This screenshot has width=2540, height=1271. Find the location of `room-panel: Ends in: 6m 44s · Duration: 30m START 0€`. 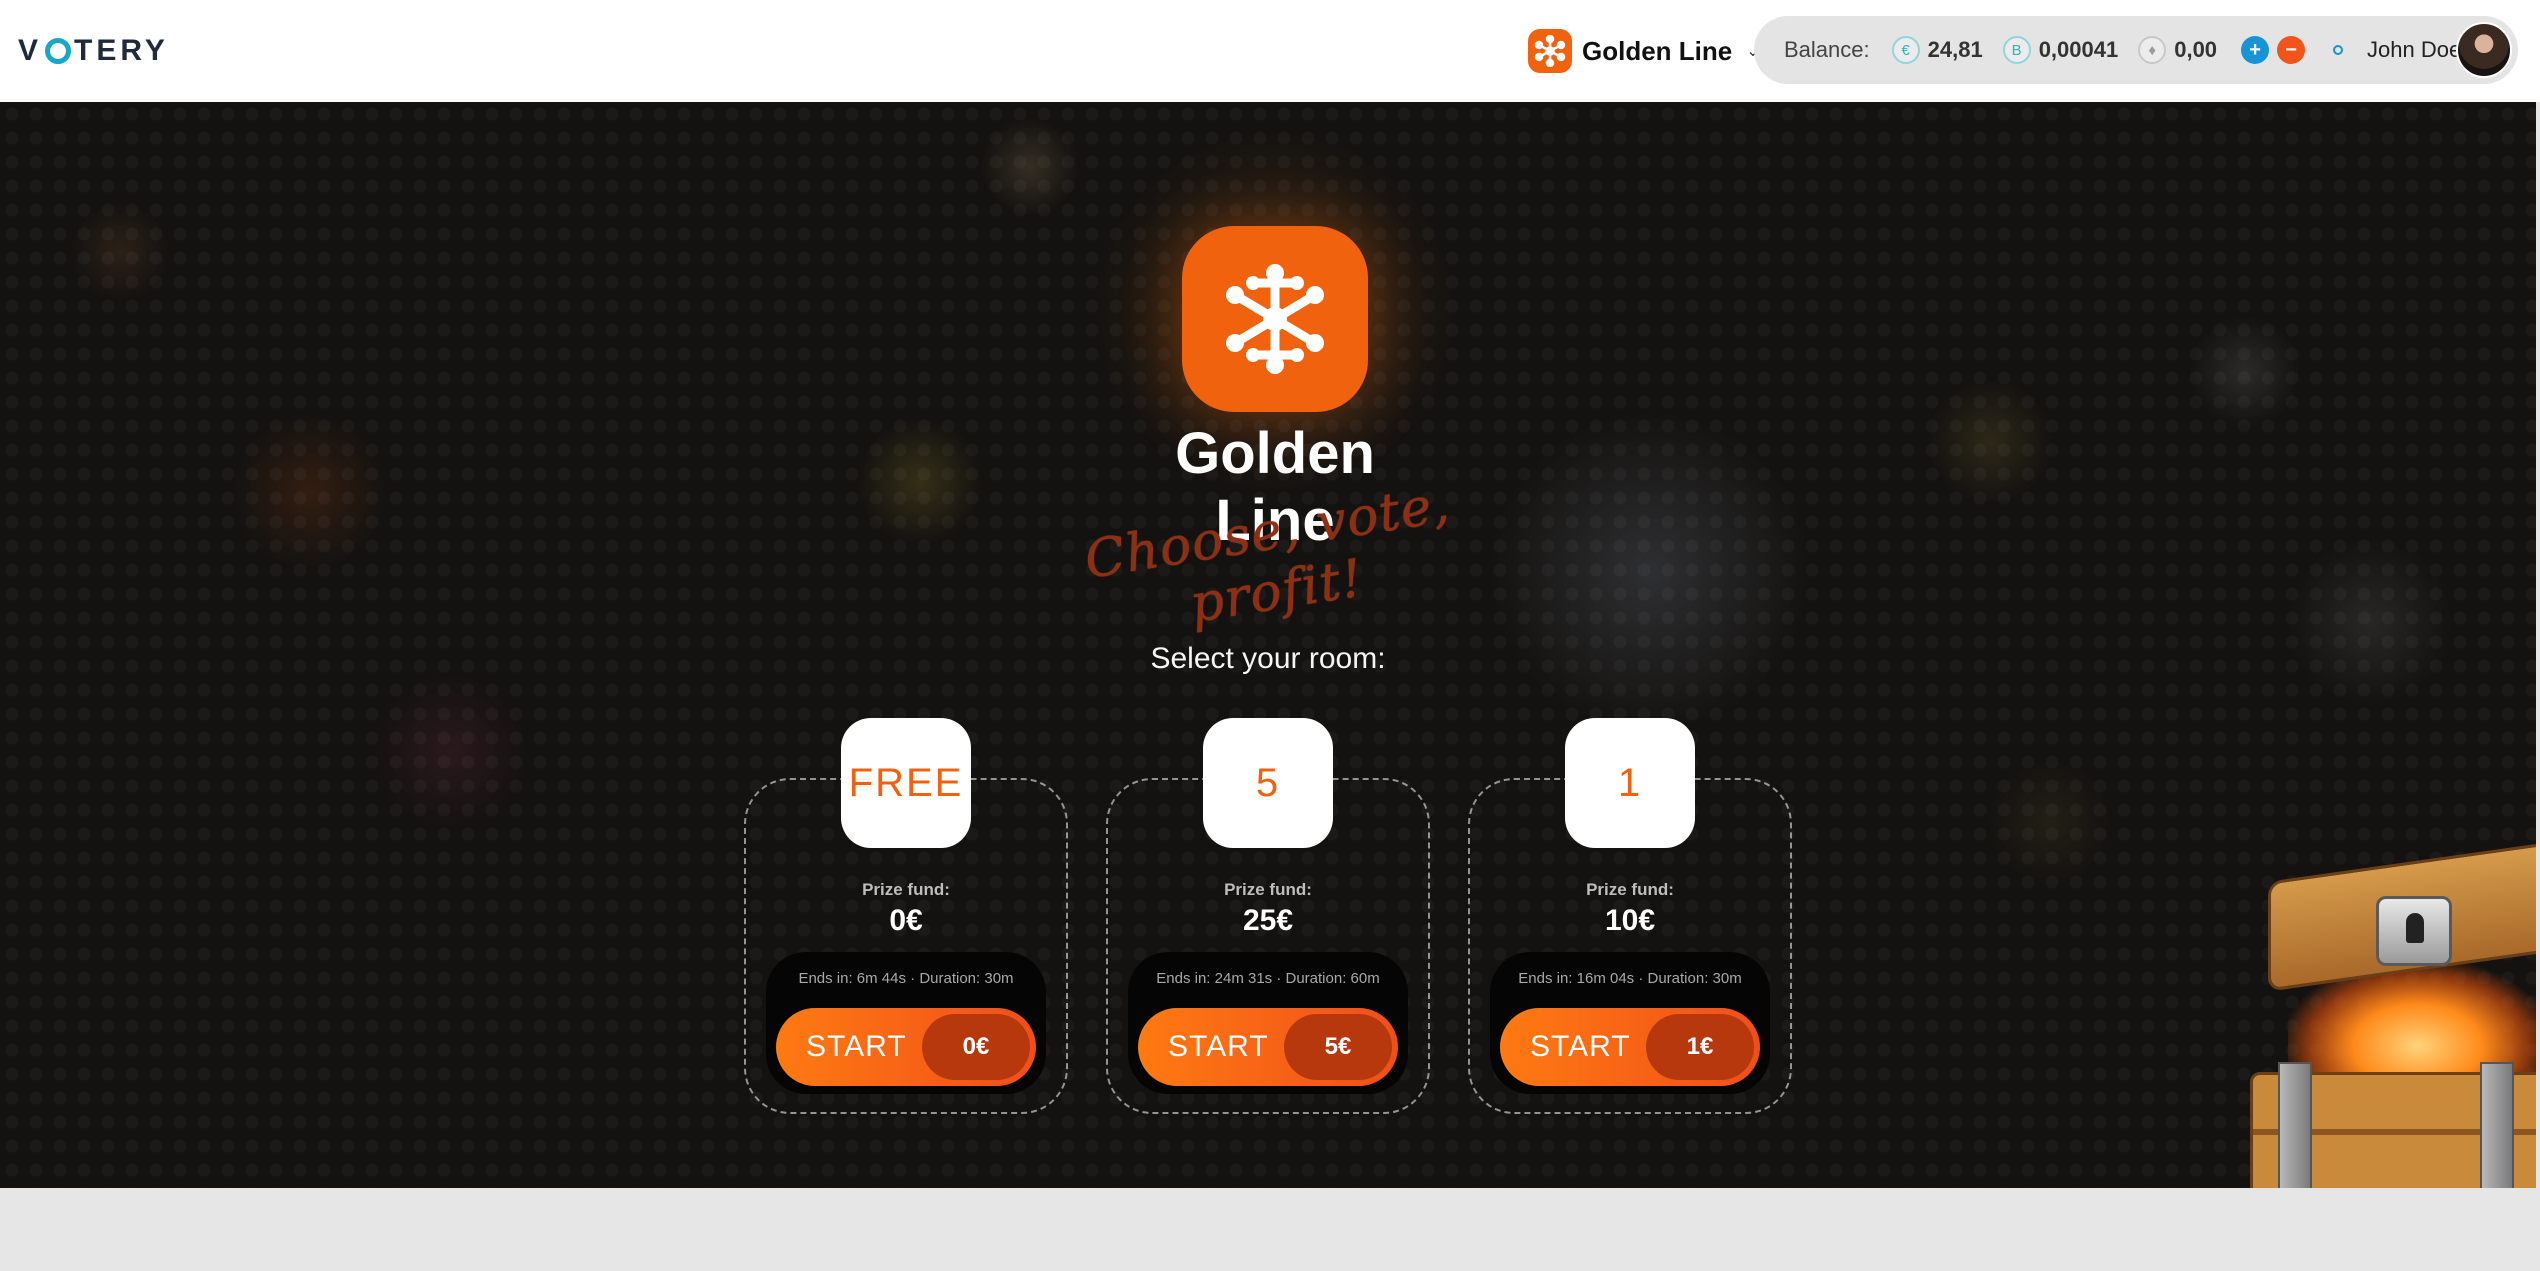

room-panel: Ends in: 6m 44s · Duration: 30m START 0€ is located at coordinates (906, 1023).